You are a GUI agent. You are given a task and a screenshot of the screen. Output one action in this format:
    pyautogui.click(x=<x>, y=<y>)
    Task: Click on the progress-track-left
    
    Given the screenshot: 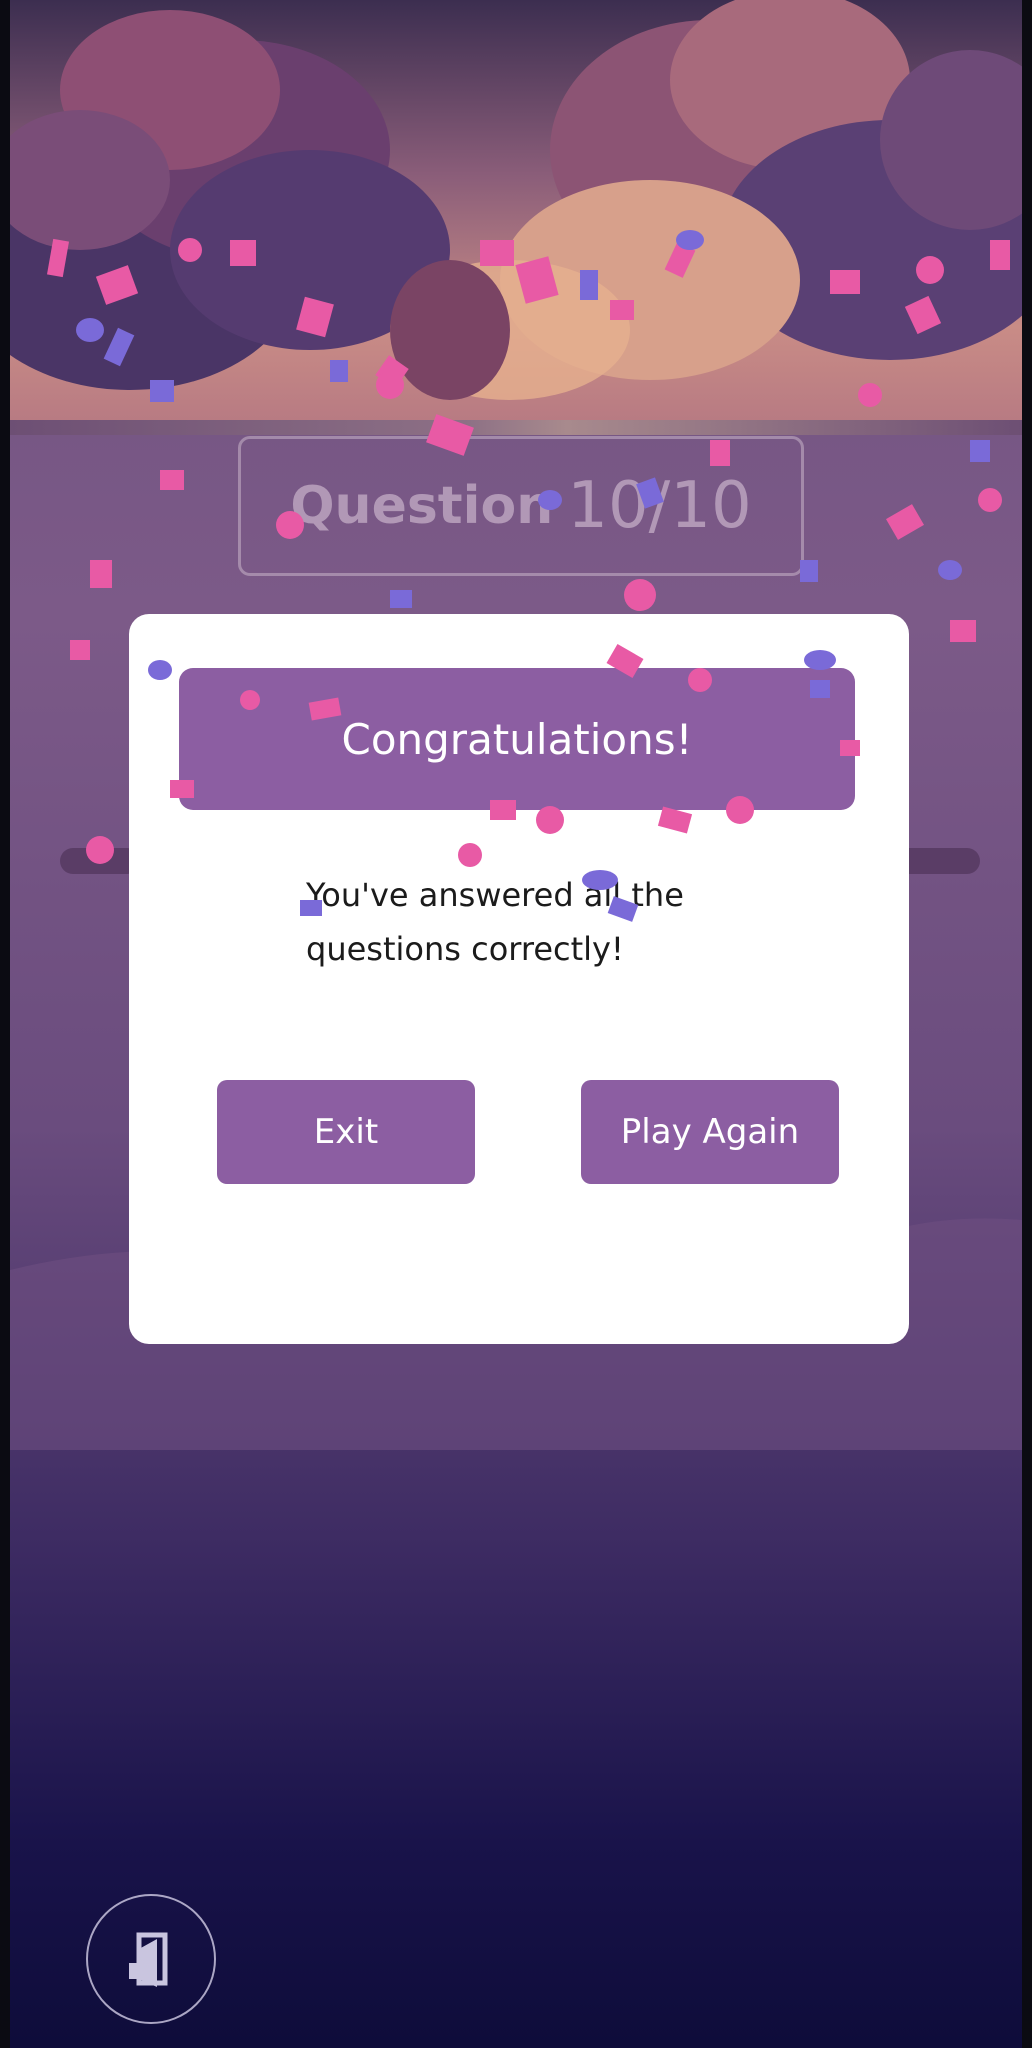 What is the action you would take?
    pyautogui.click(x=100, y=861)
    